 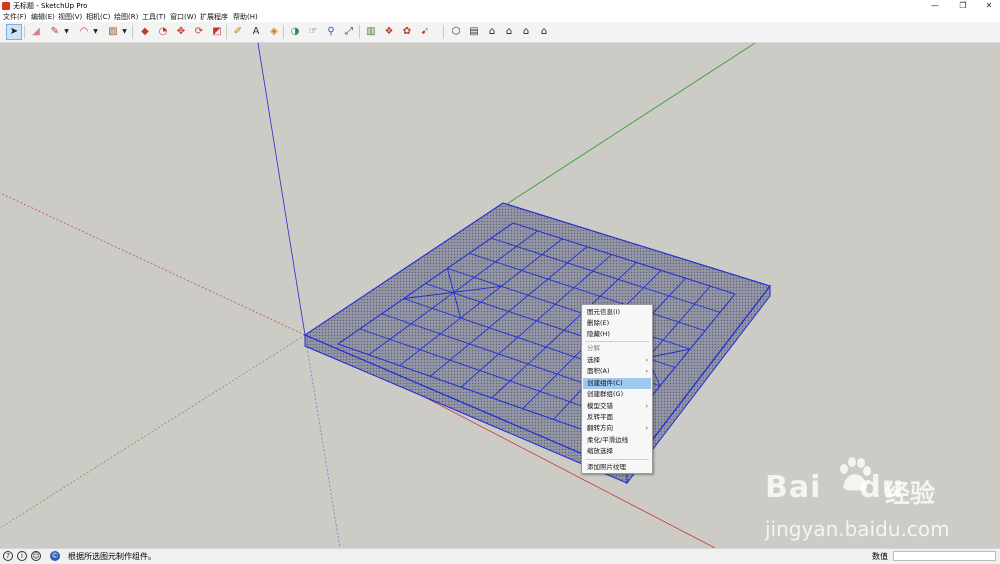 What do you see at coordinates (313, 32) in the screenshot?
I see `pan-icon: ☞` at bounding box center [313, 32].